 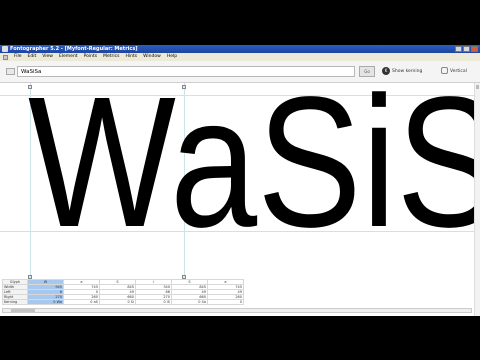 I want to click on window-controls, so click(x=466, y=49).